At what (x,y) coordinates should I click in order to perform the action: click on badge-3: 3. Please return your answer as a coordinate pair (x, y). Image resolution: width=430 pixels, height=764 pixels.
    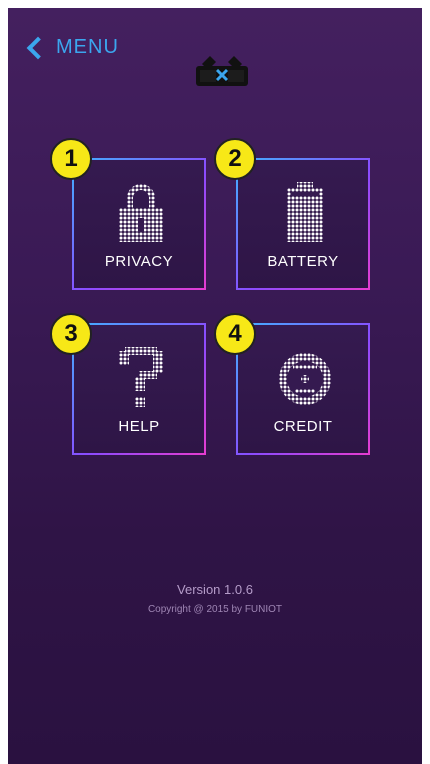
    Looking at the image, I should click on (71, 334).